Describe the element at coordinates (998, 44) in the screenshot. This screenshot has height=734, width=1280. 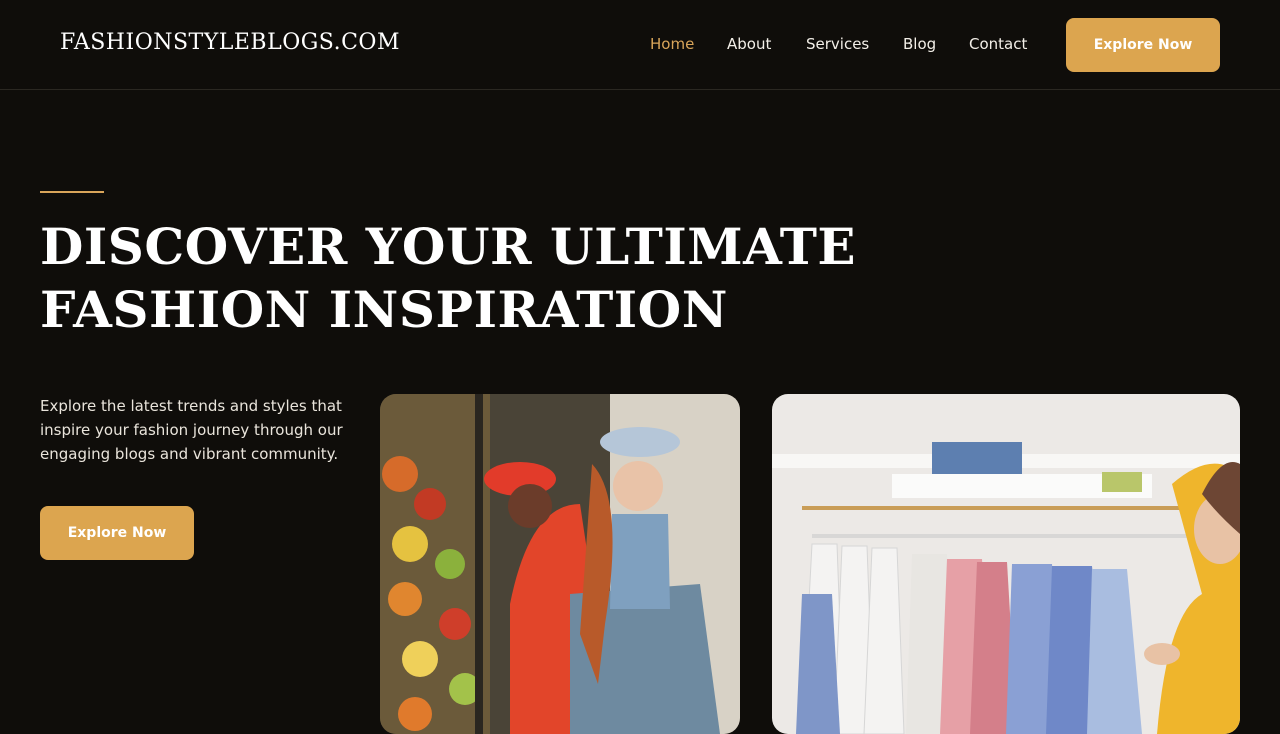
I see `nav-link-contact: Contact` at that location.